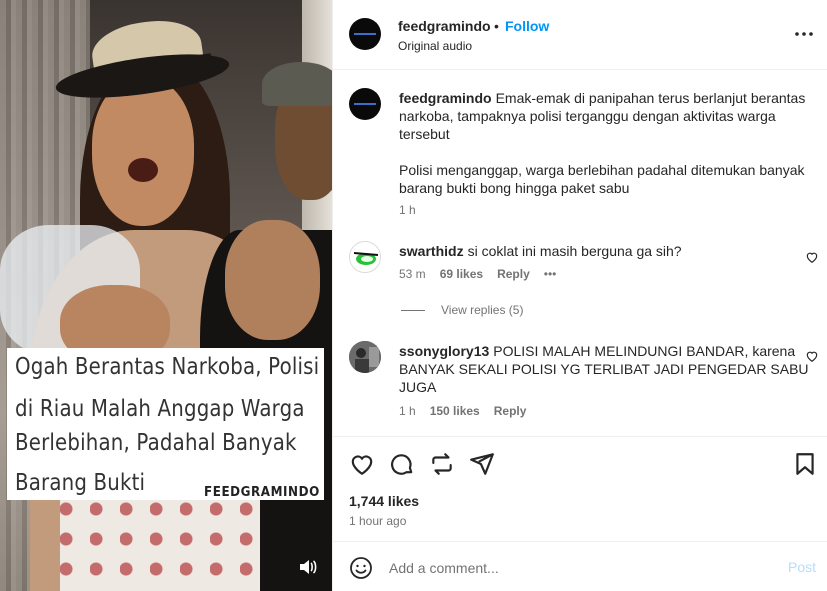 The width and height of the screenshot is (827, 591). Describe the element at coordinates (143, 170) in the screenshot. I see `woman-mouth` at that location.